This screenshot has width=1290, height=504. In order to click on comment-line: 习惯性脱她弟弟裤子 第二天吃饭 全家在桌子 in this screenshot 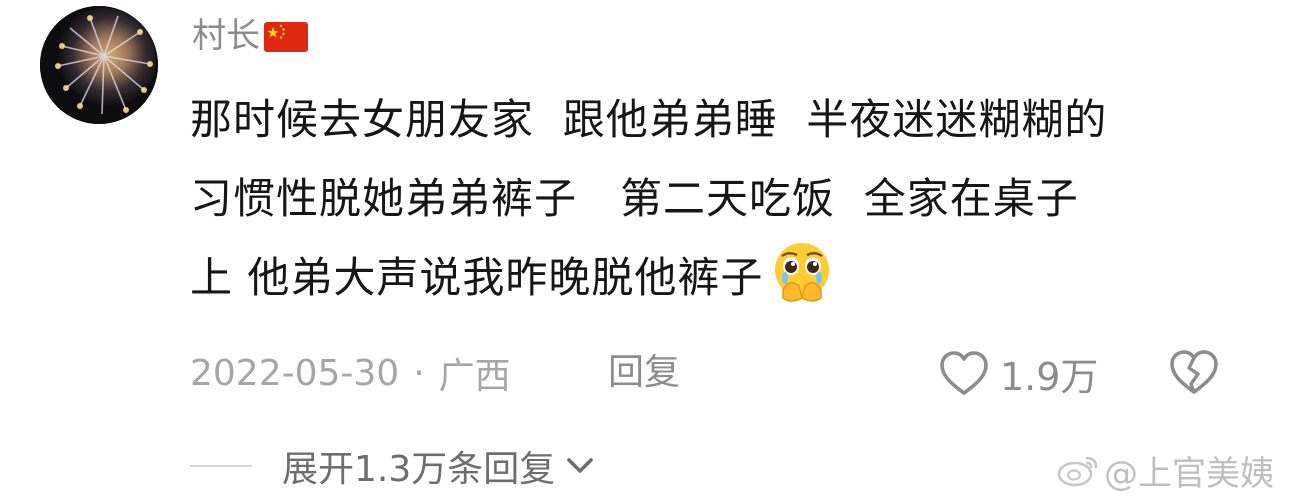, I will do `click(634, 198)`.